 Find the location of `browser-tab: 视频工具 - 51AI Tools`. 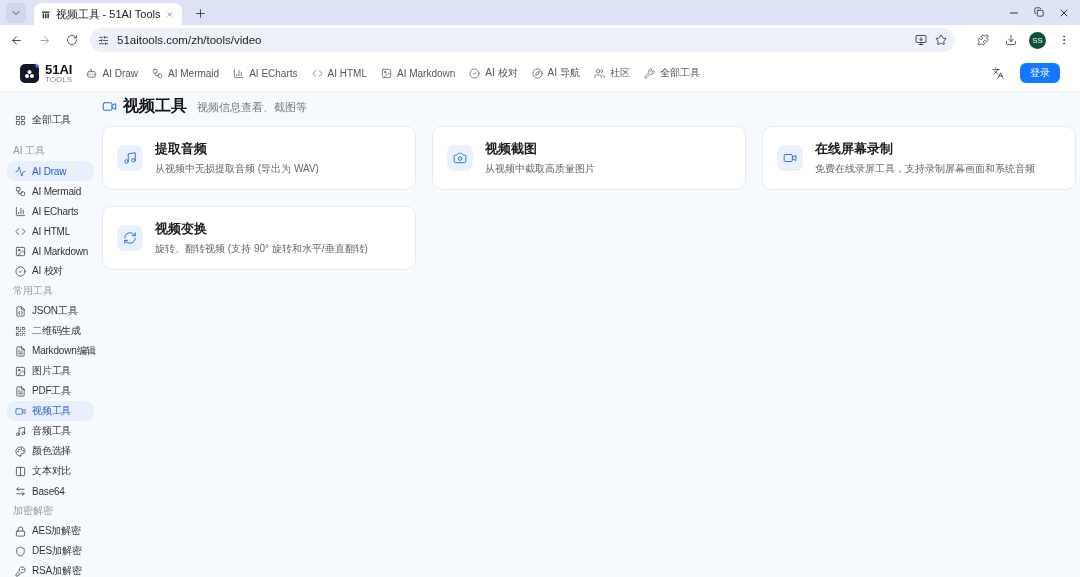

browser-tab: 视频工具 - 51AI Tools is located at coordinates (108, 14).